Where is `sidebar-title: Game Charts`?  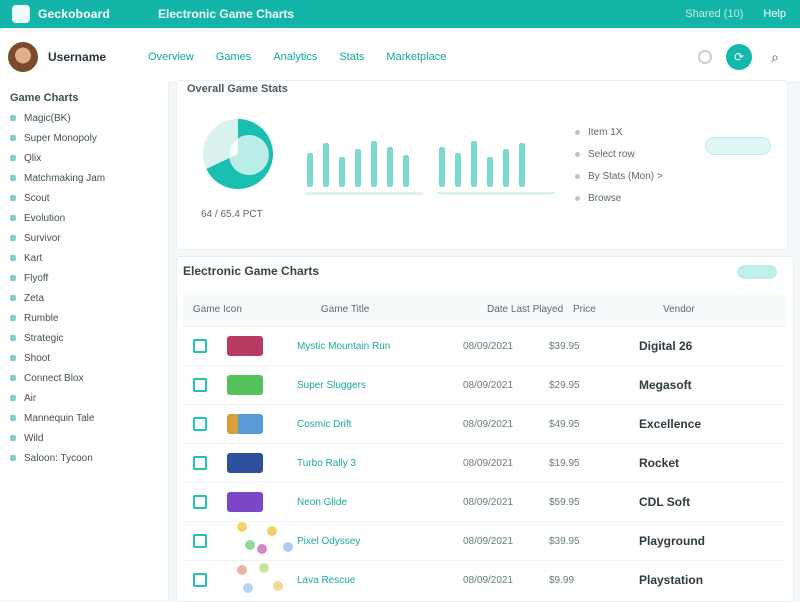
sidebar-title: Game Charts is located at coordinates (44, 98).